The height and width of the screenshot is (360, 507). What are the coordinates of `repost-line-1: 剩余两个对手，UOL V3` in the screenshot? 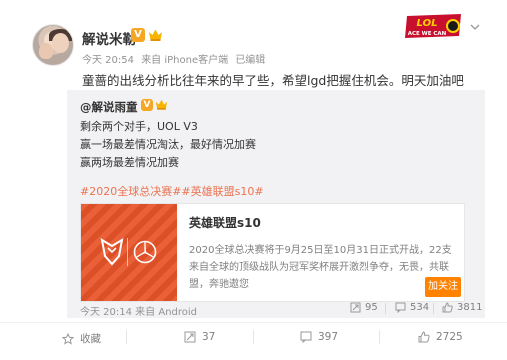 It's located at (139, 126).